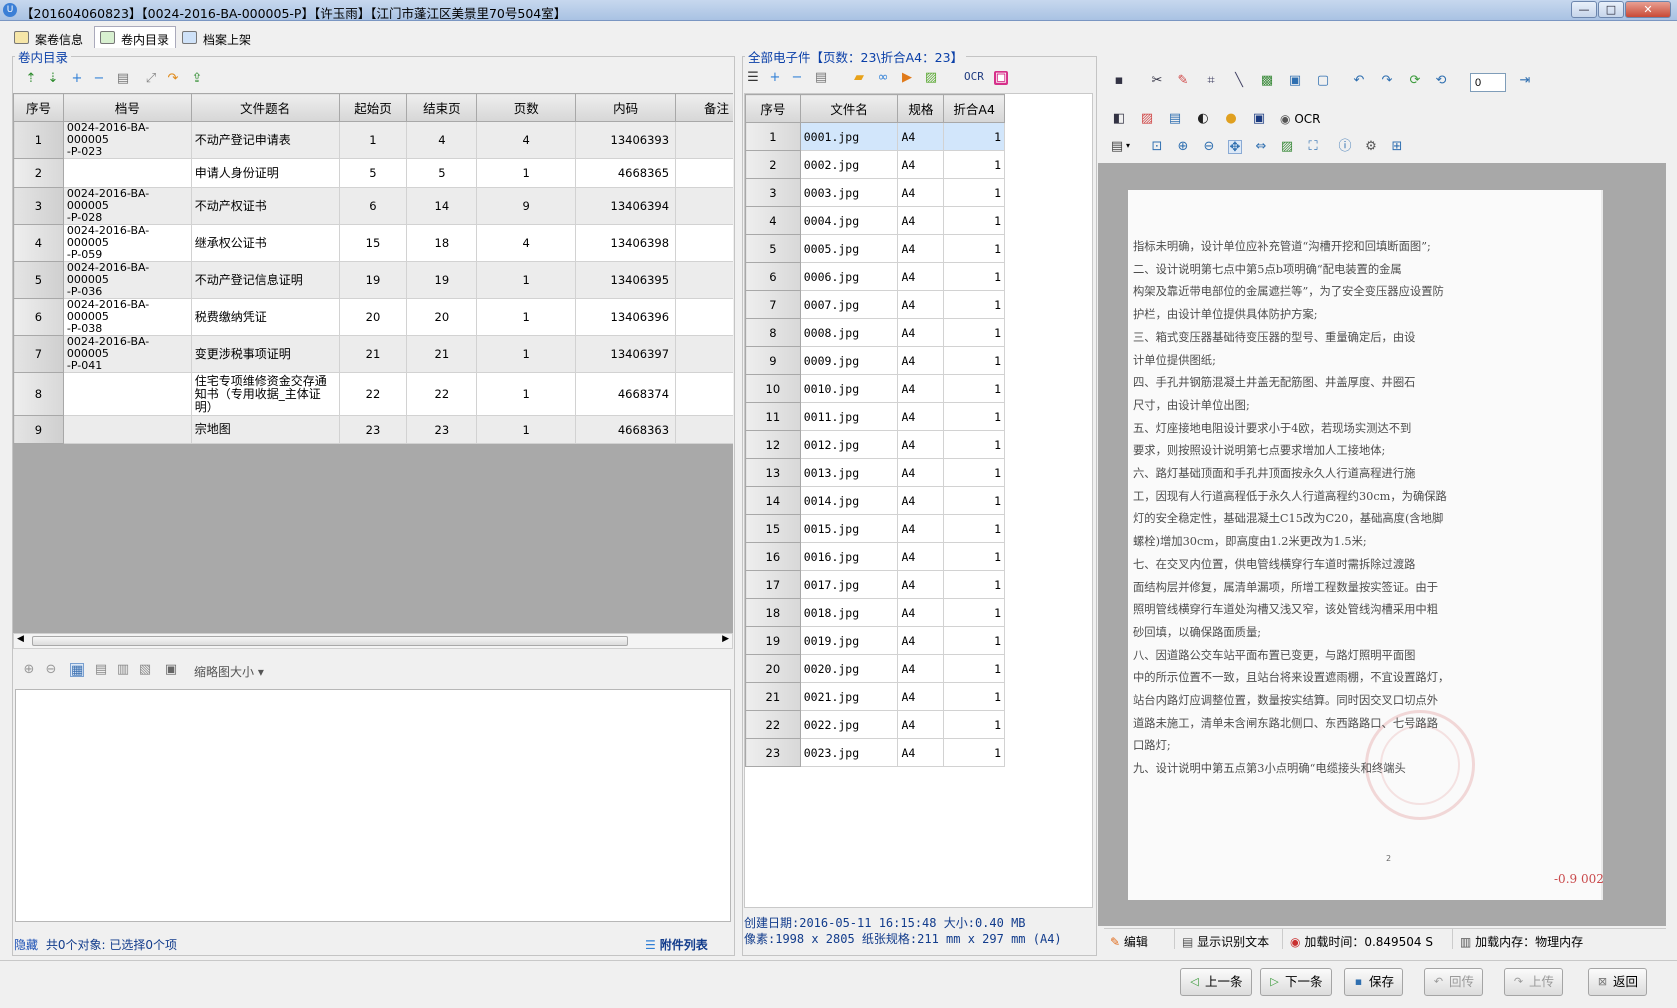 The height and width of the screenshot is (1008, 1677). Describe the element at coordinates (849, 752) in the screenshot. I see `file-name-cell: 0023.jpg` at that location.